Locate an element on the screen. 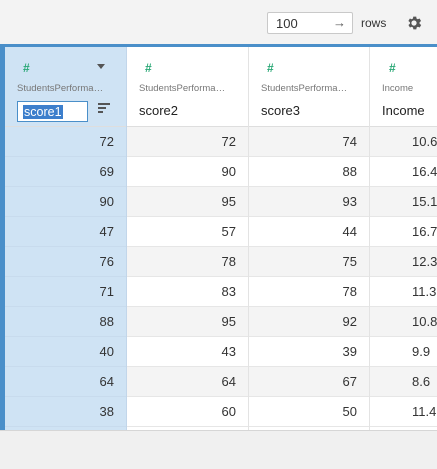 The image size is (437, 469). sort-icon is located at coordinates (104, 109).